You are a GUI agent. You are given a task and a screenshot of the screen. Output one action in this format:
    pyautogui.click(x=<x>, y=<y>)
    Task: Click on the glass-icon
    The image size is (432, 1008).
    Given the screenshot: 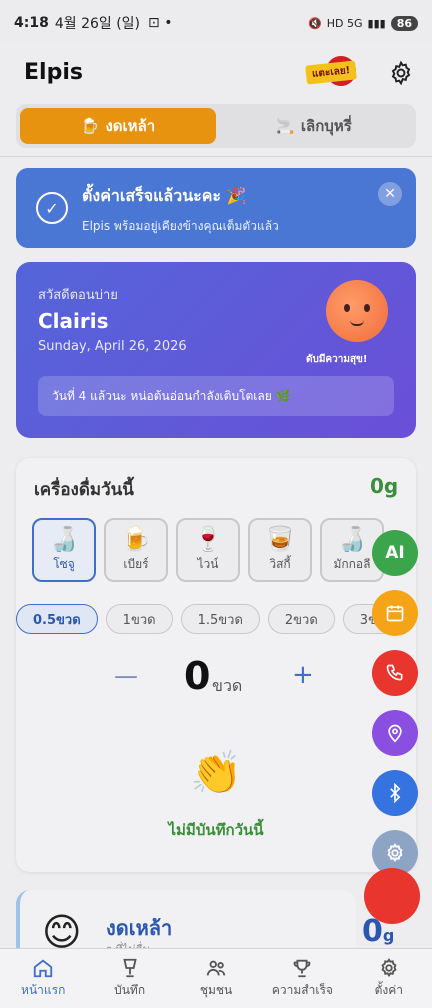 What is the action you would take?
    pyautogui.click(x=129, y=968)
    